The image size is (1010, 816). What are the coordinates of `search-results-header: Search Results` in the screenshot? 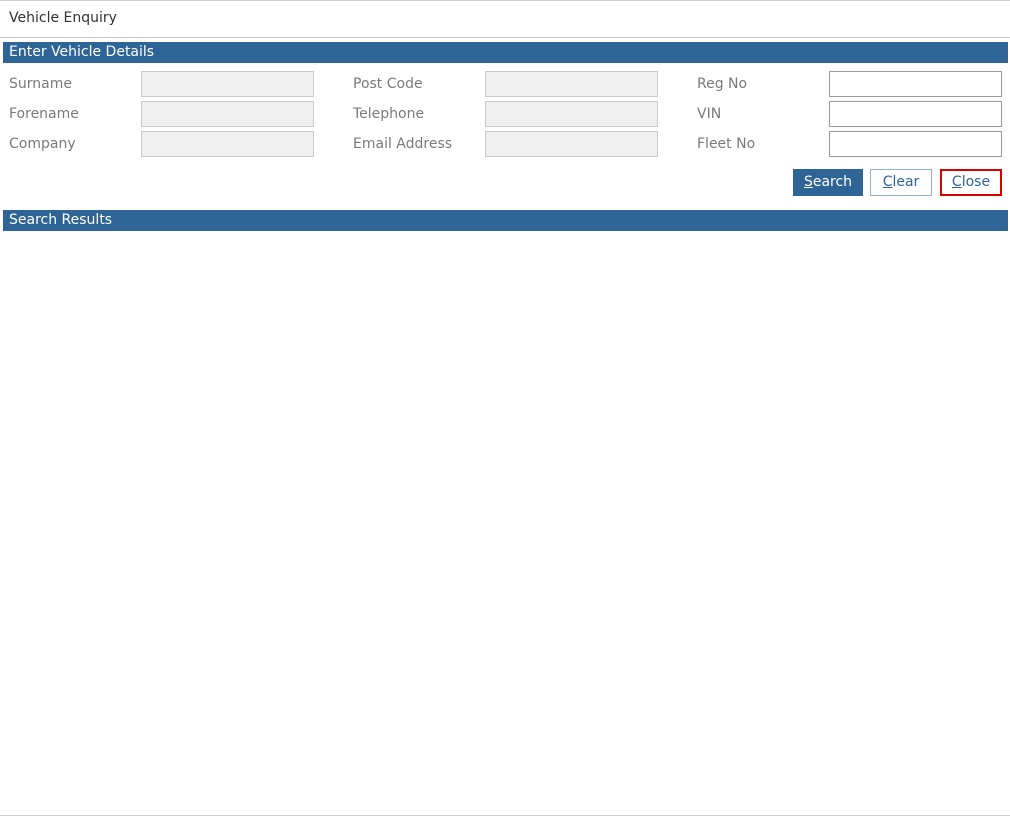 It's located at (505, 220).